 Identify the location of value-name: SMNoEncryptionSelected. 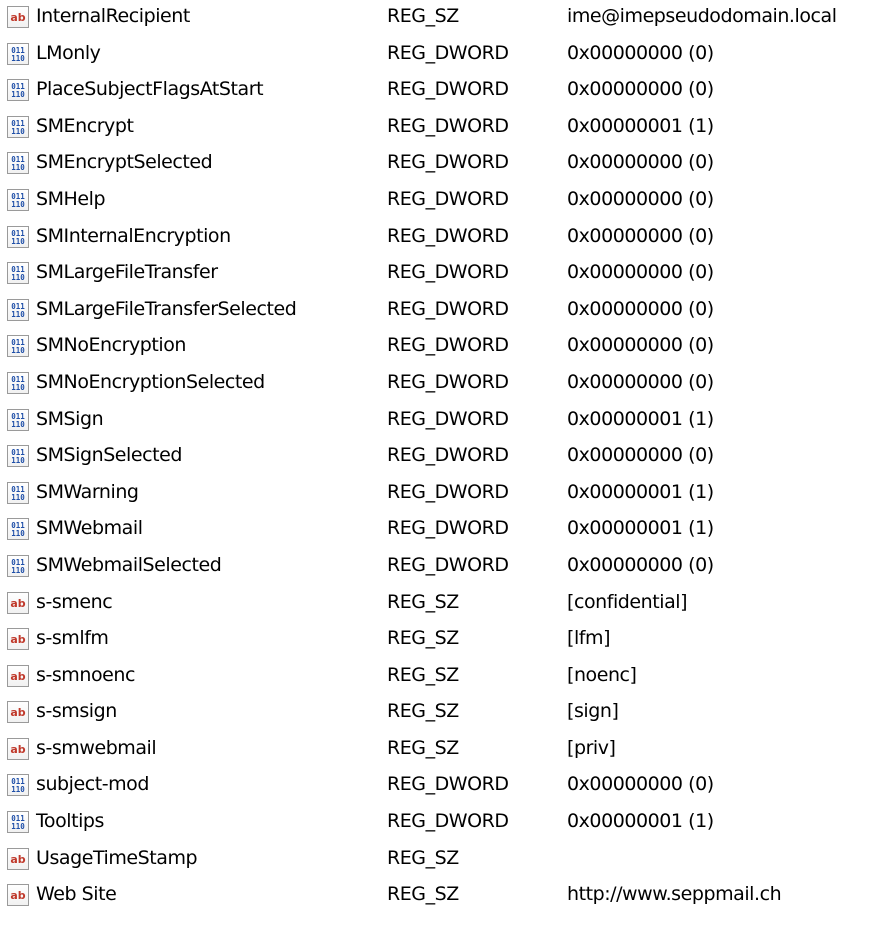
(150, 381).